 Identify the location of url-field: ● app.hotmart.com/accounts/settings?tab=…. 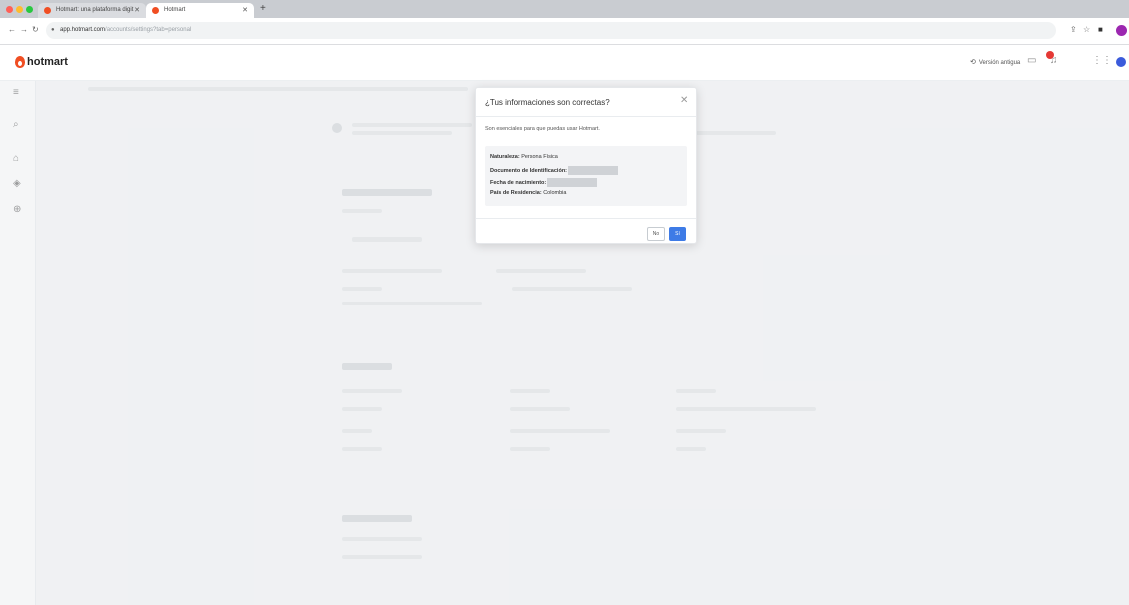
(551, 30).